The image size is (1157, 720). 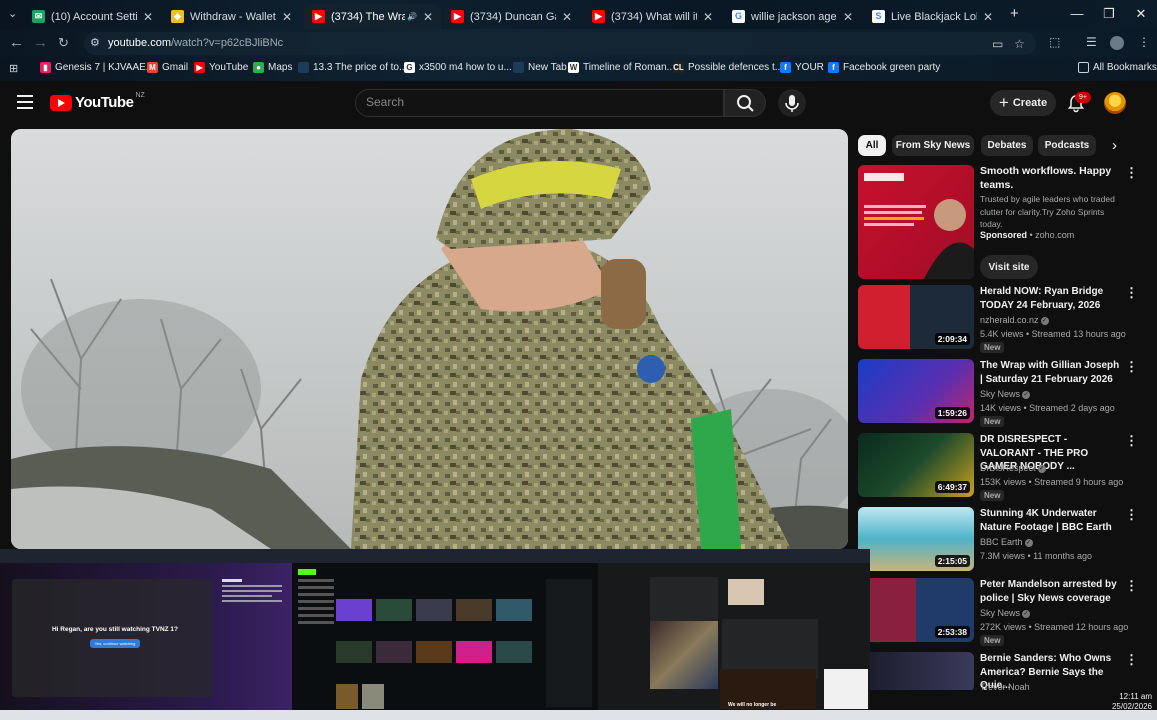 I want to click on channel-name: Trevor Noah, so click(x=1005, y=686).